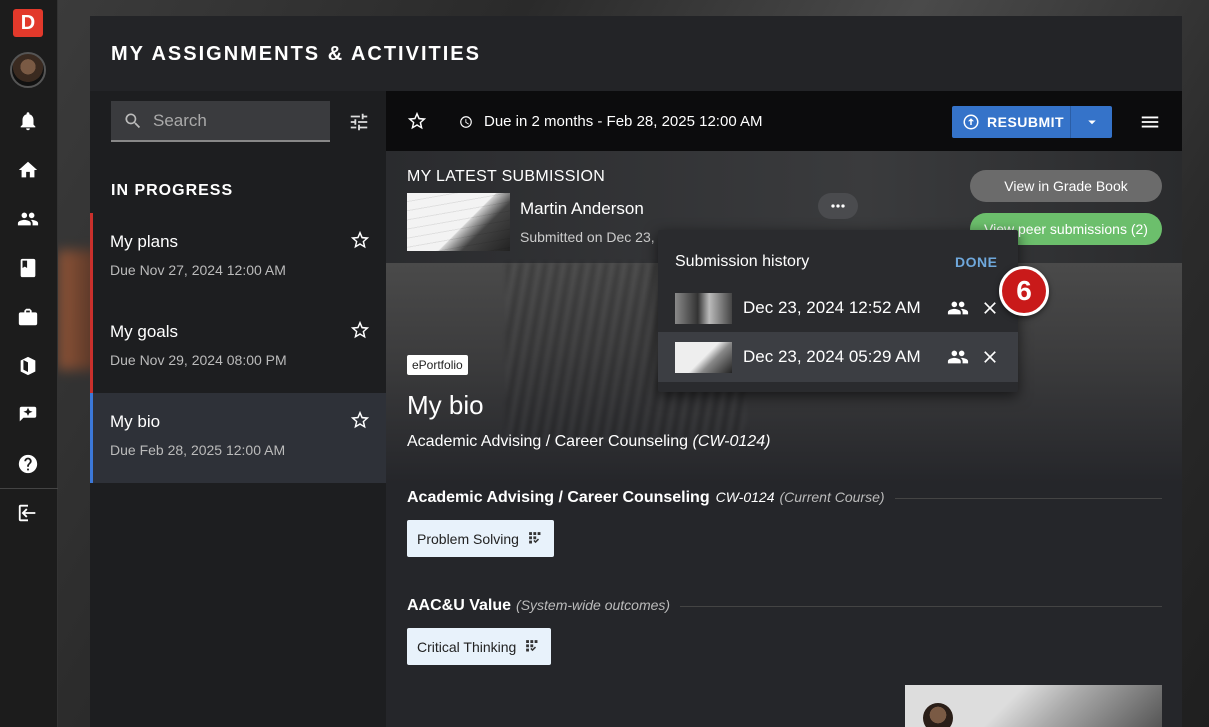 The image size is (1209, 727). What do you see at coordinates (198, 450) in the screenshot?
I see `item-due-date: Due Feb 28, 2025 12:00 AM` at bounding box center [198, 450].